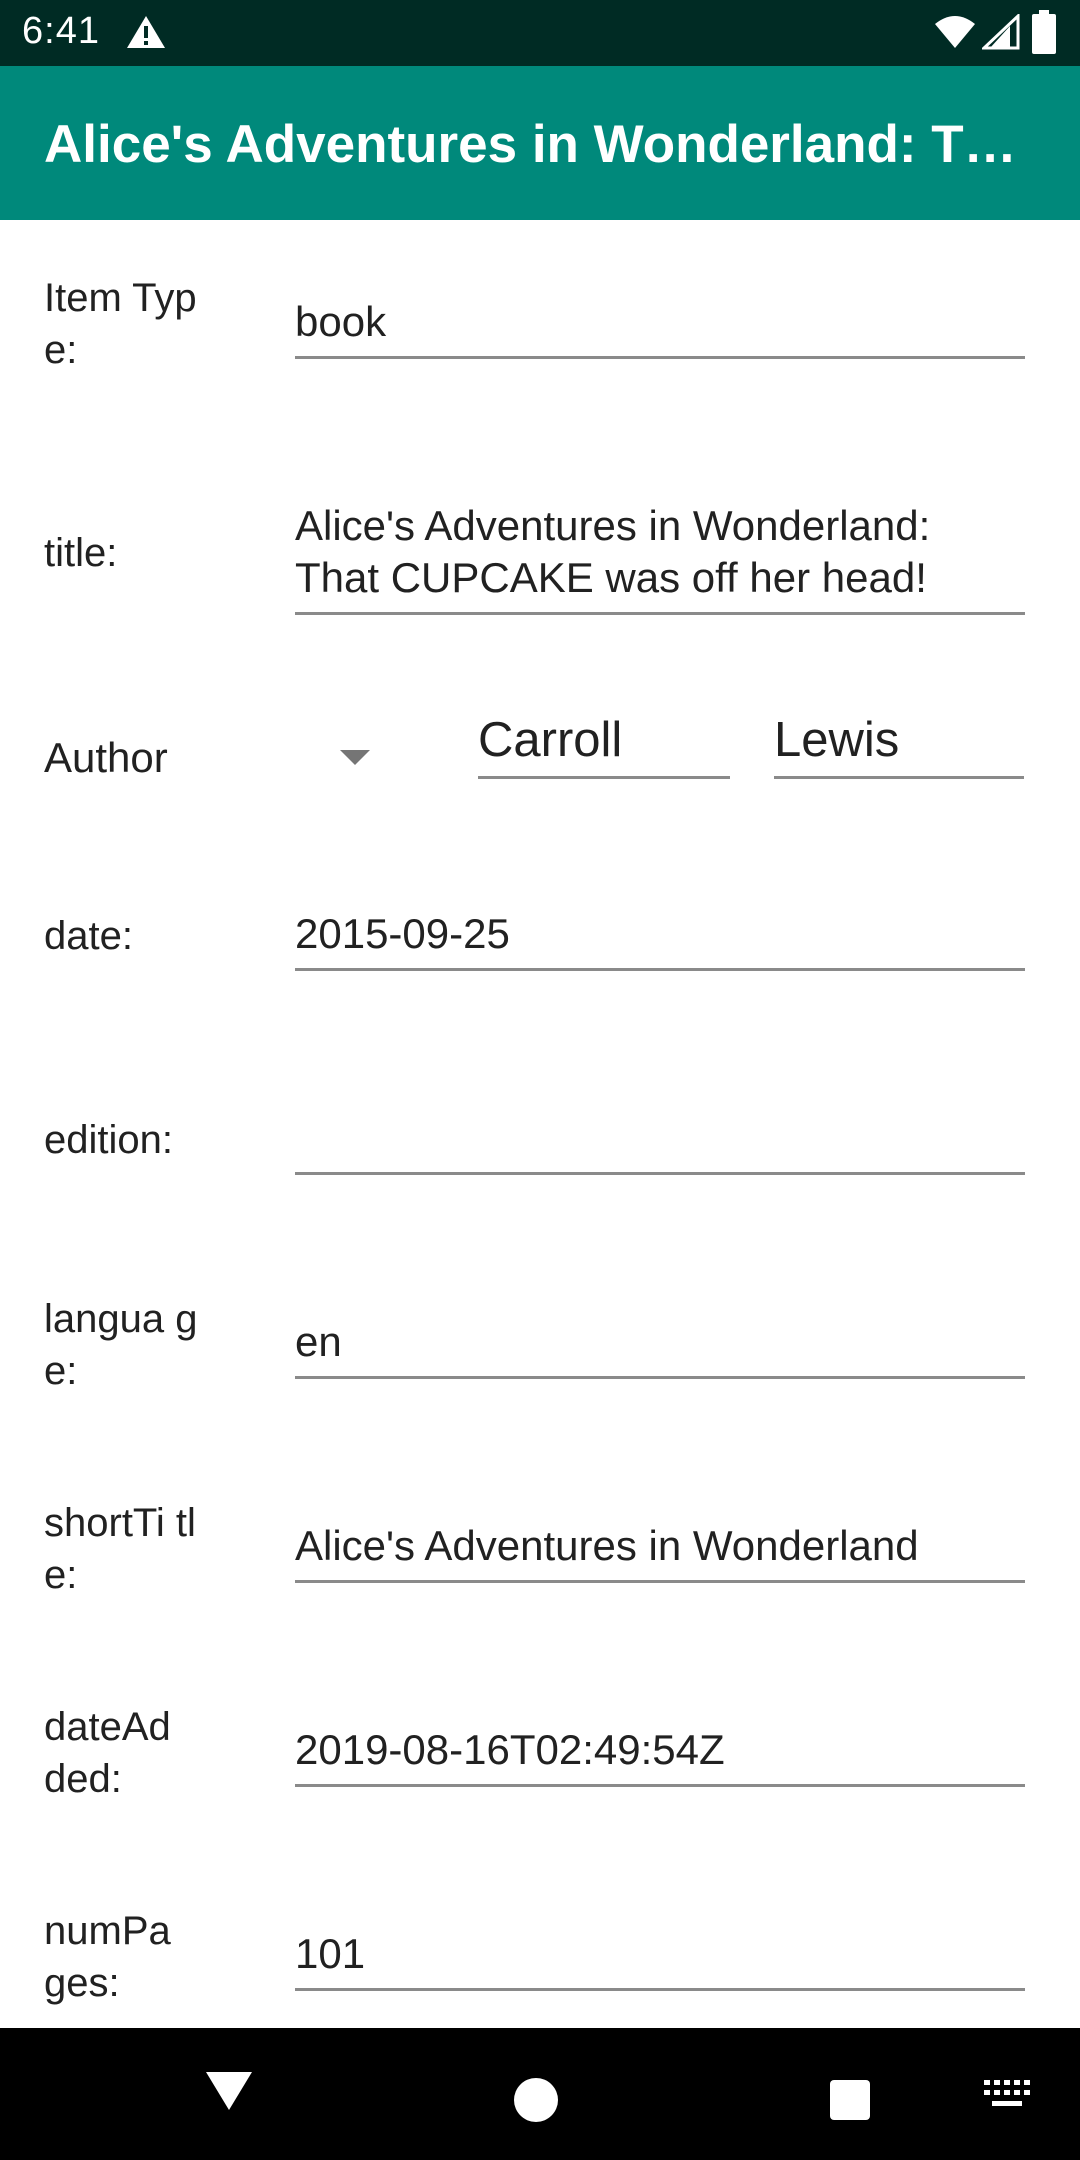 The height and width of the screenshot is (2160, 1080). Describe the element at coordinates (660, 1551) in the screenshot. I see `short-title-input: Alice's Adventures in Wonderland` at that location.